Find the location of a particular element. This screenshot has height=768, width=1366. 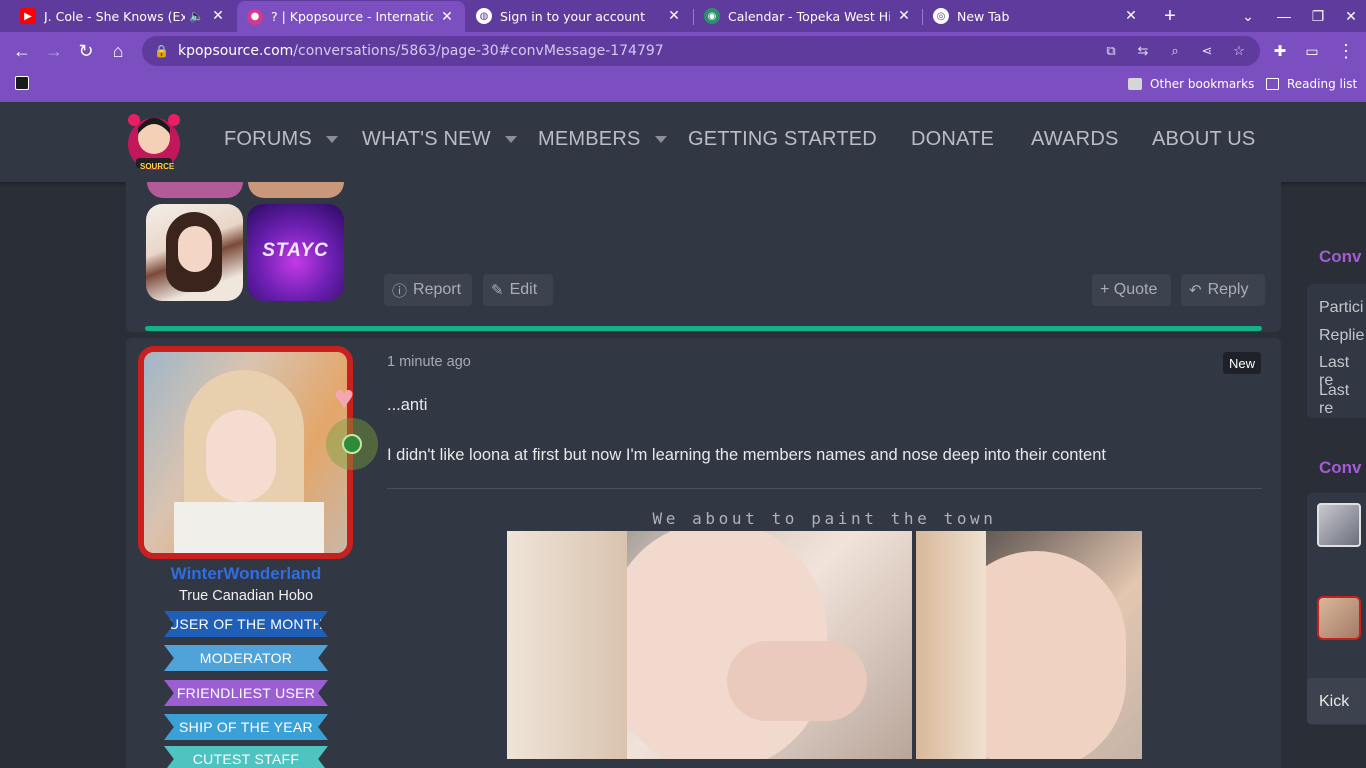

tab-kpopsource: ● ? | Kpopsource - International ✕ is located at coordinates (351, 16).